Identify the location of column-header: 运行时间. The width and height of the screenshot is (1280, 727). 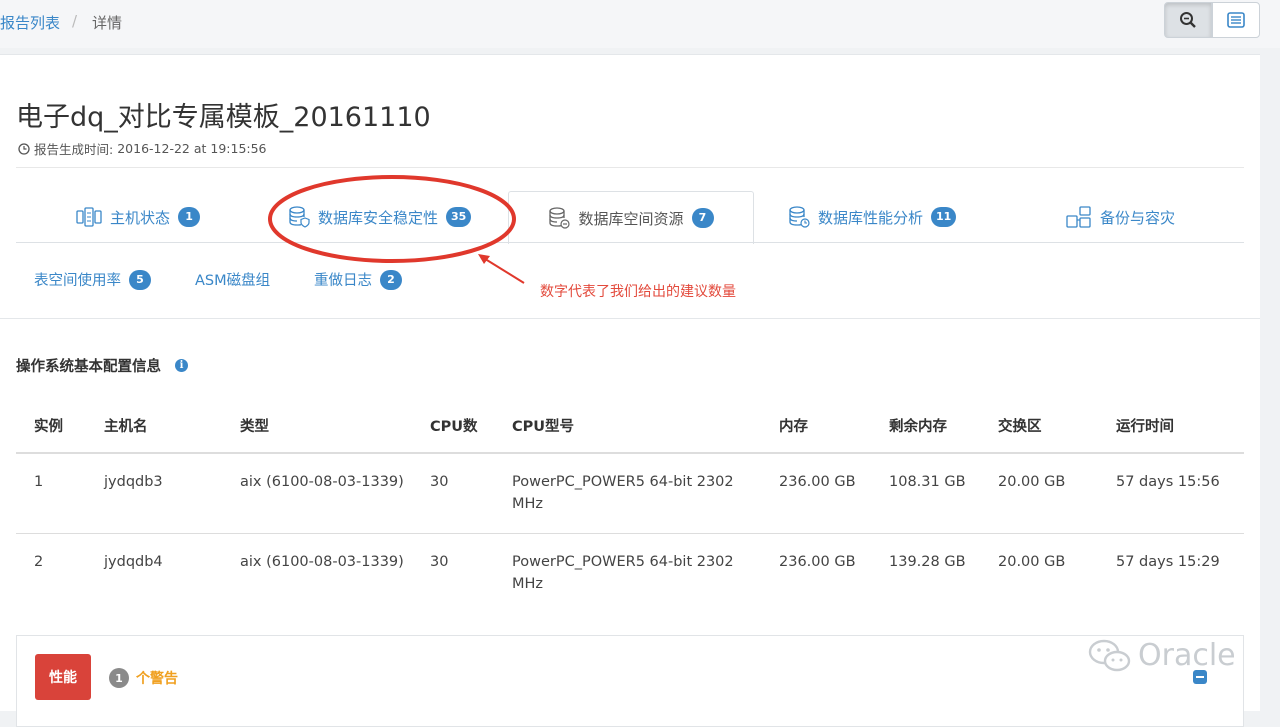
(1145, 427).